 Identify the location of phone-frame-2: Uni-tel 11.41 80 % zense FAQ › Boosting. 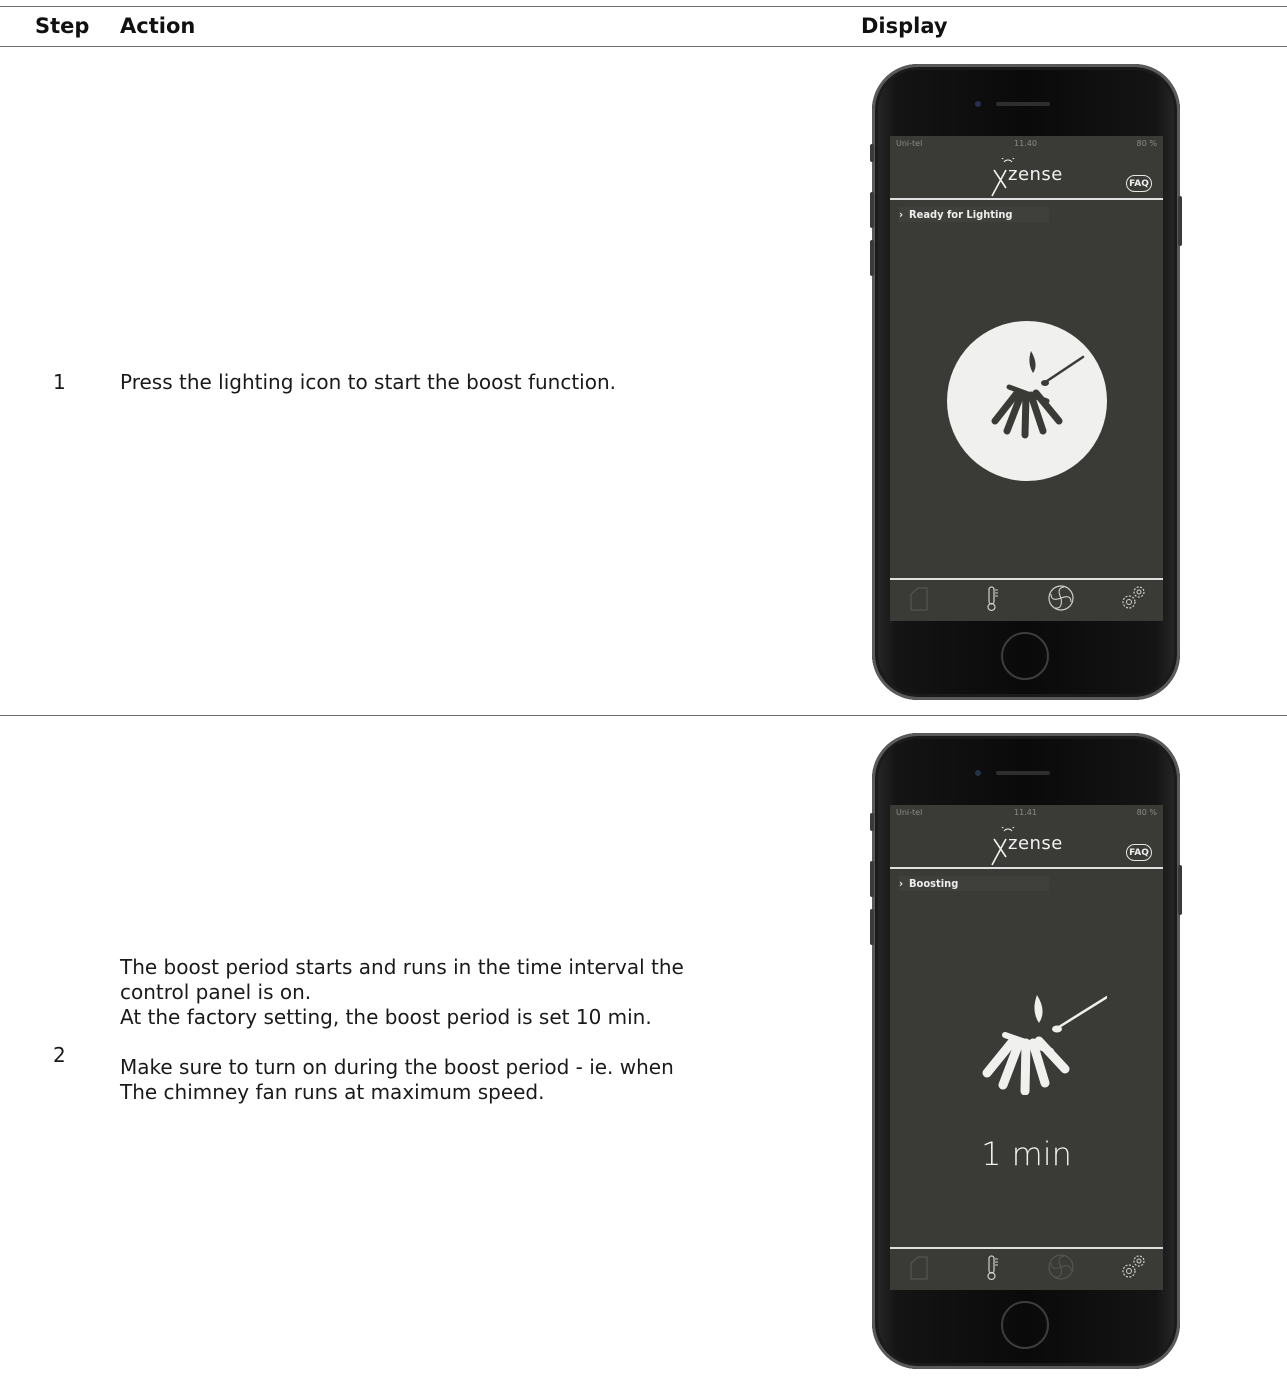
(1026, 1051).